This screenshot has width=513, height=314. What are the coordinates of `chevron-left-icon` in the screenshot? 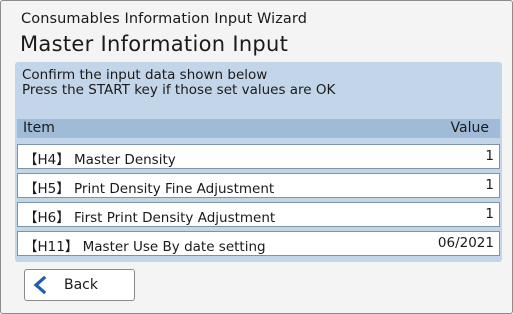 It's located at (40, 285).